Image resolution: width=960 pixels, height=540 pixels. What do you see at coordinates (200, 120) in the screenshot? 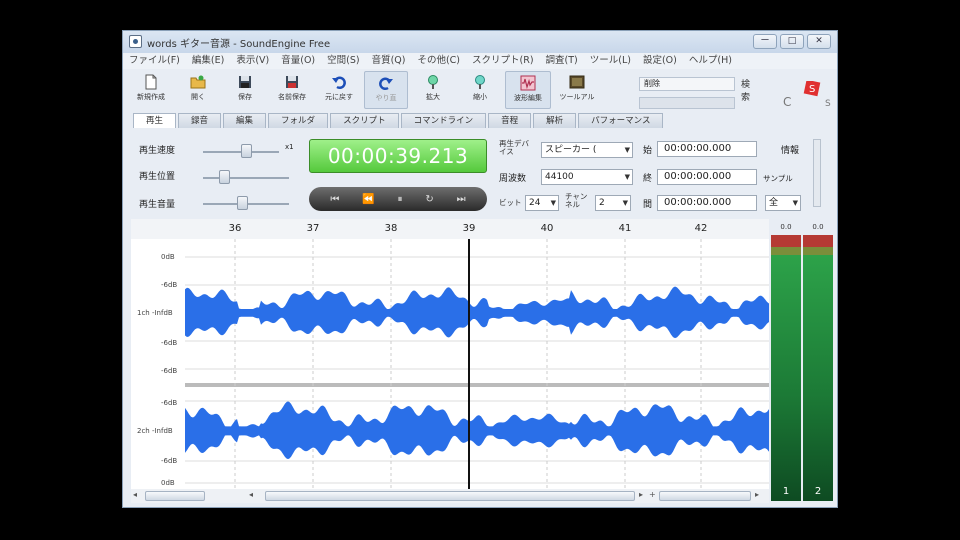
I see `tab-record: 録音` at bounding box center [200, 120].